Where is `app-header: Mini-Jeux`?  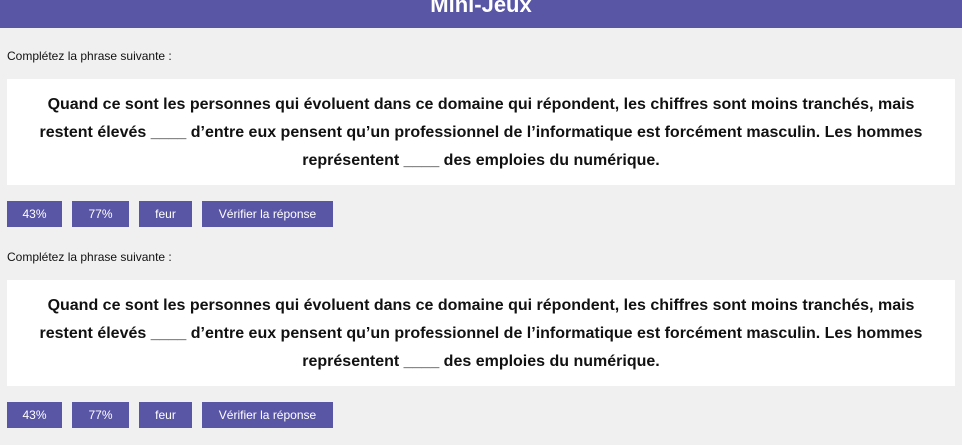
app-header: Mini-Jeux is located at coordinates (481, 14).